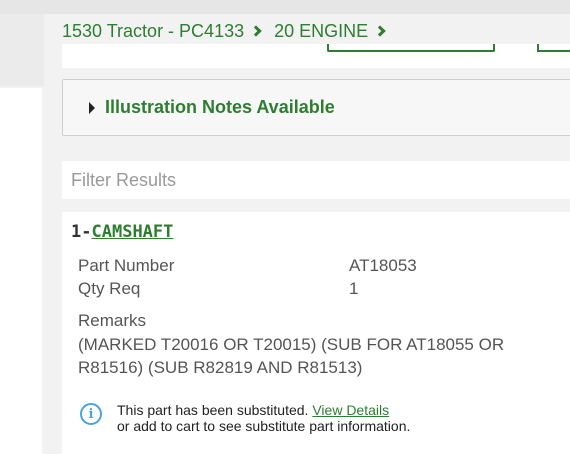 This screenshot has width=570, height=454. I want to click on part-name-link: CAMSHAFT, so click(133, 232).